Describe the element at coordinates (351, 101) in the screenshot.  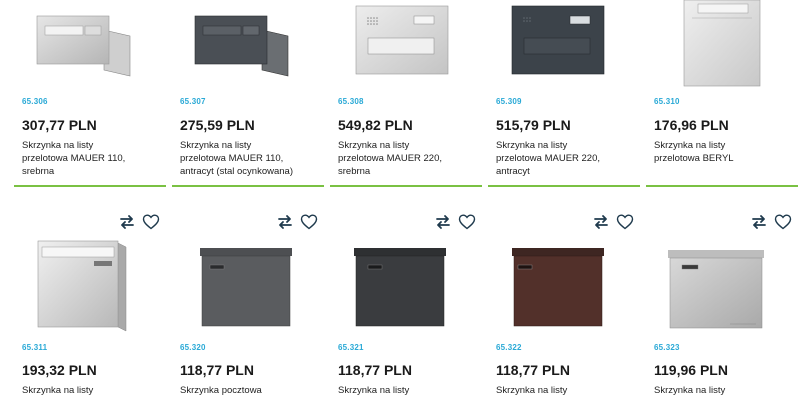
I see `product-code: 65.308` at that location.